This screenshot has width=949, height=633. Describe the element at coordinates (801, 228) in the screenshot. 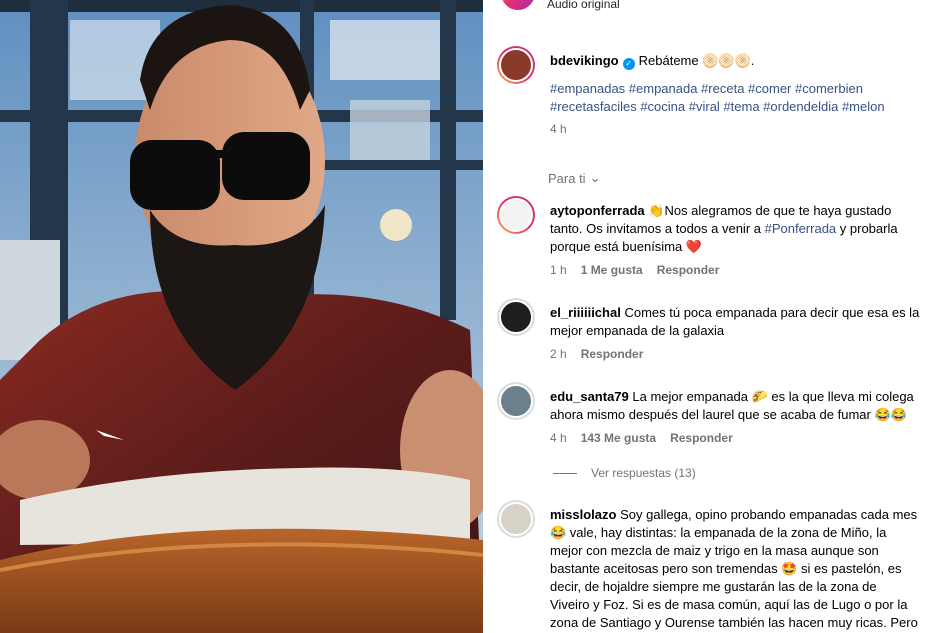

I see `comment-mention: #Ponferrada` at that location.